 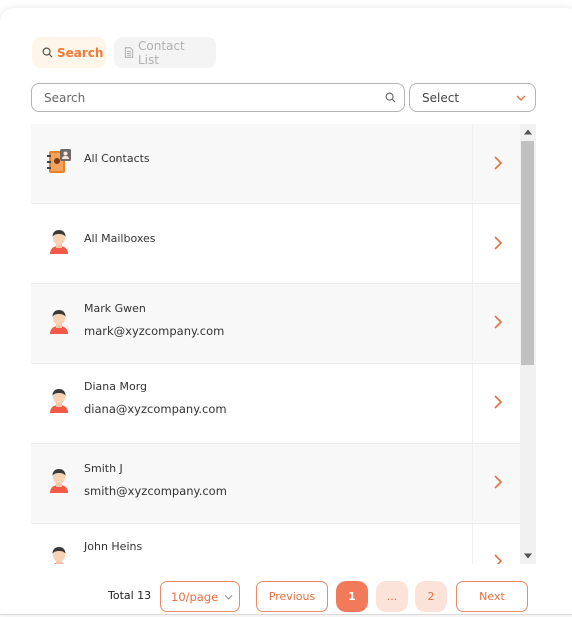 I want to click on document-icon, so click(x=129, y=52).